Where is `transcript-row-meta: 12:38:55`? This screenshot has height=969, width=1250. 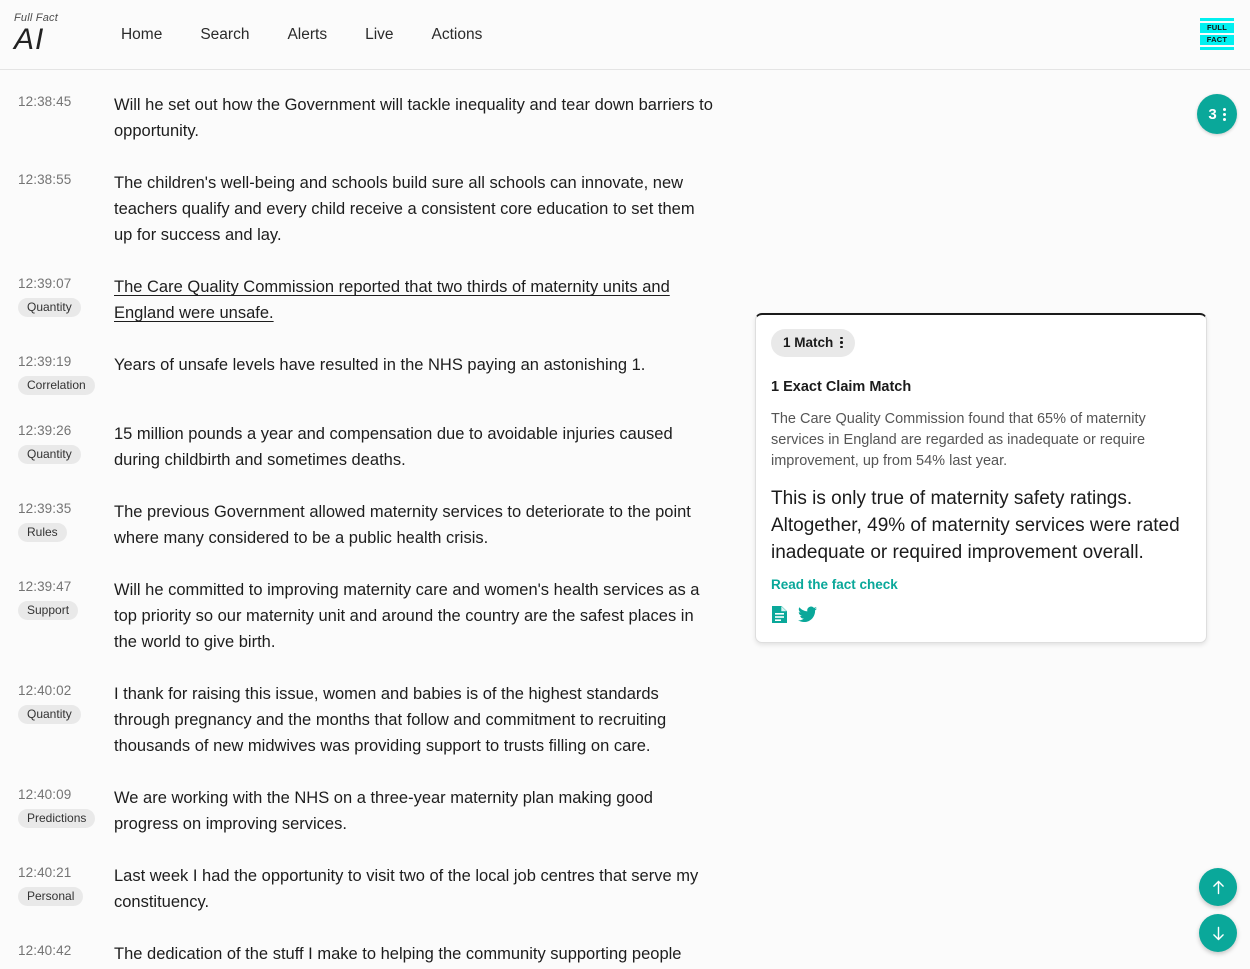
transcript-row-meta: 12:38:55 is located at coordinates (66, 209).